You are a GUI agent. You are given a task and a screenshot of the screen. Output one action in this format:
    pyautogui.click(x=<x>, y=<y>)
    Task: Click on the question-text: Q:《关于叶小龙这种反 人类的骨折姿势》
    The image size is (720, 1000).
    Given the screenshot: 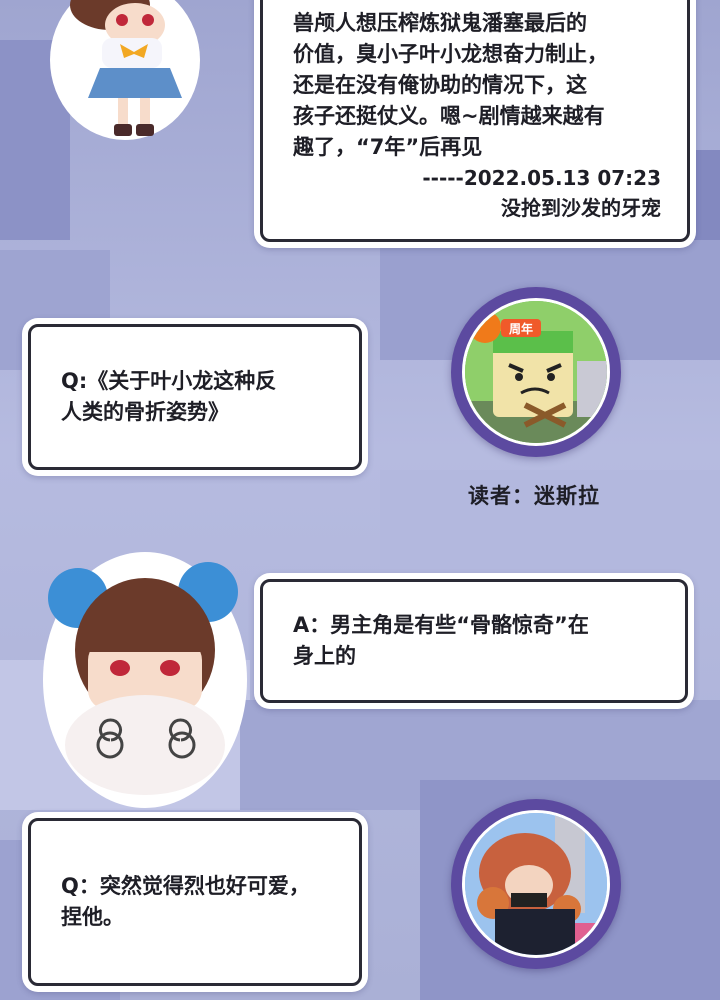 What is the action you would take?
    pyautogui.click(x=169, y=396)
    